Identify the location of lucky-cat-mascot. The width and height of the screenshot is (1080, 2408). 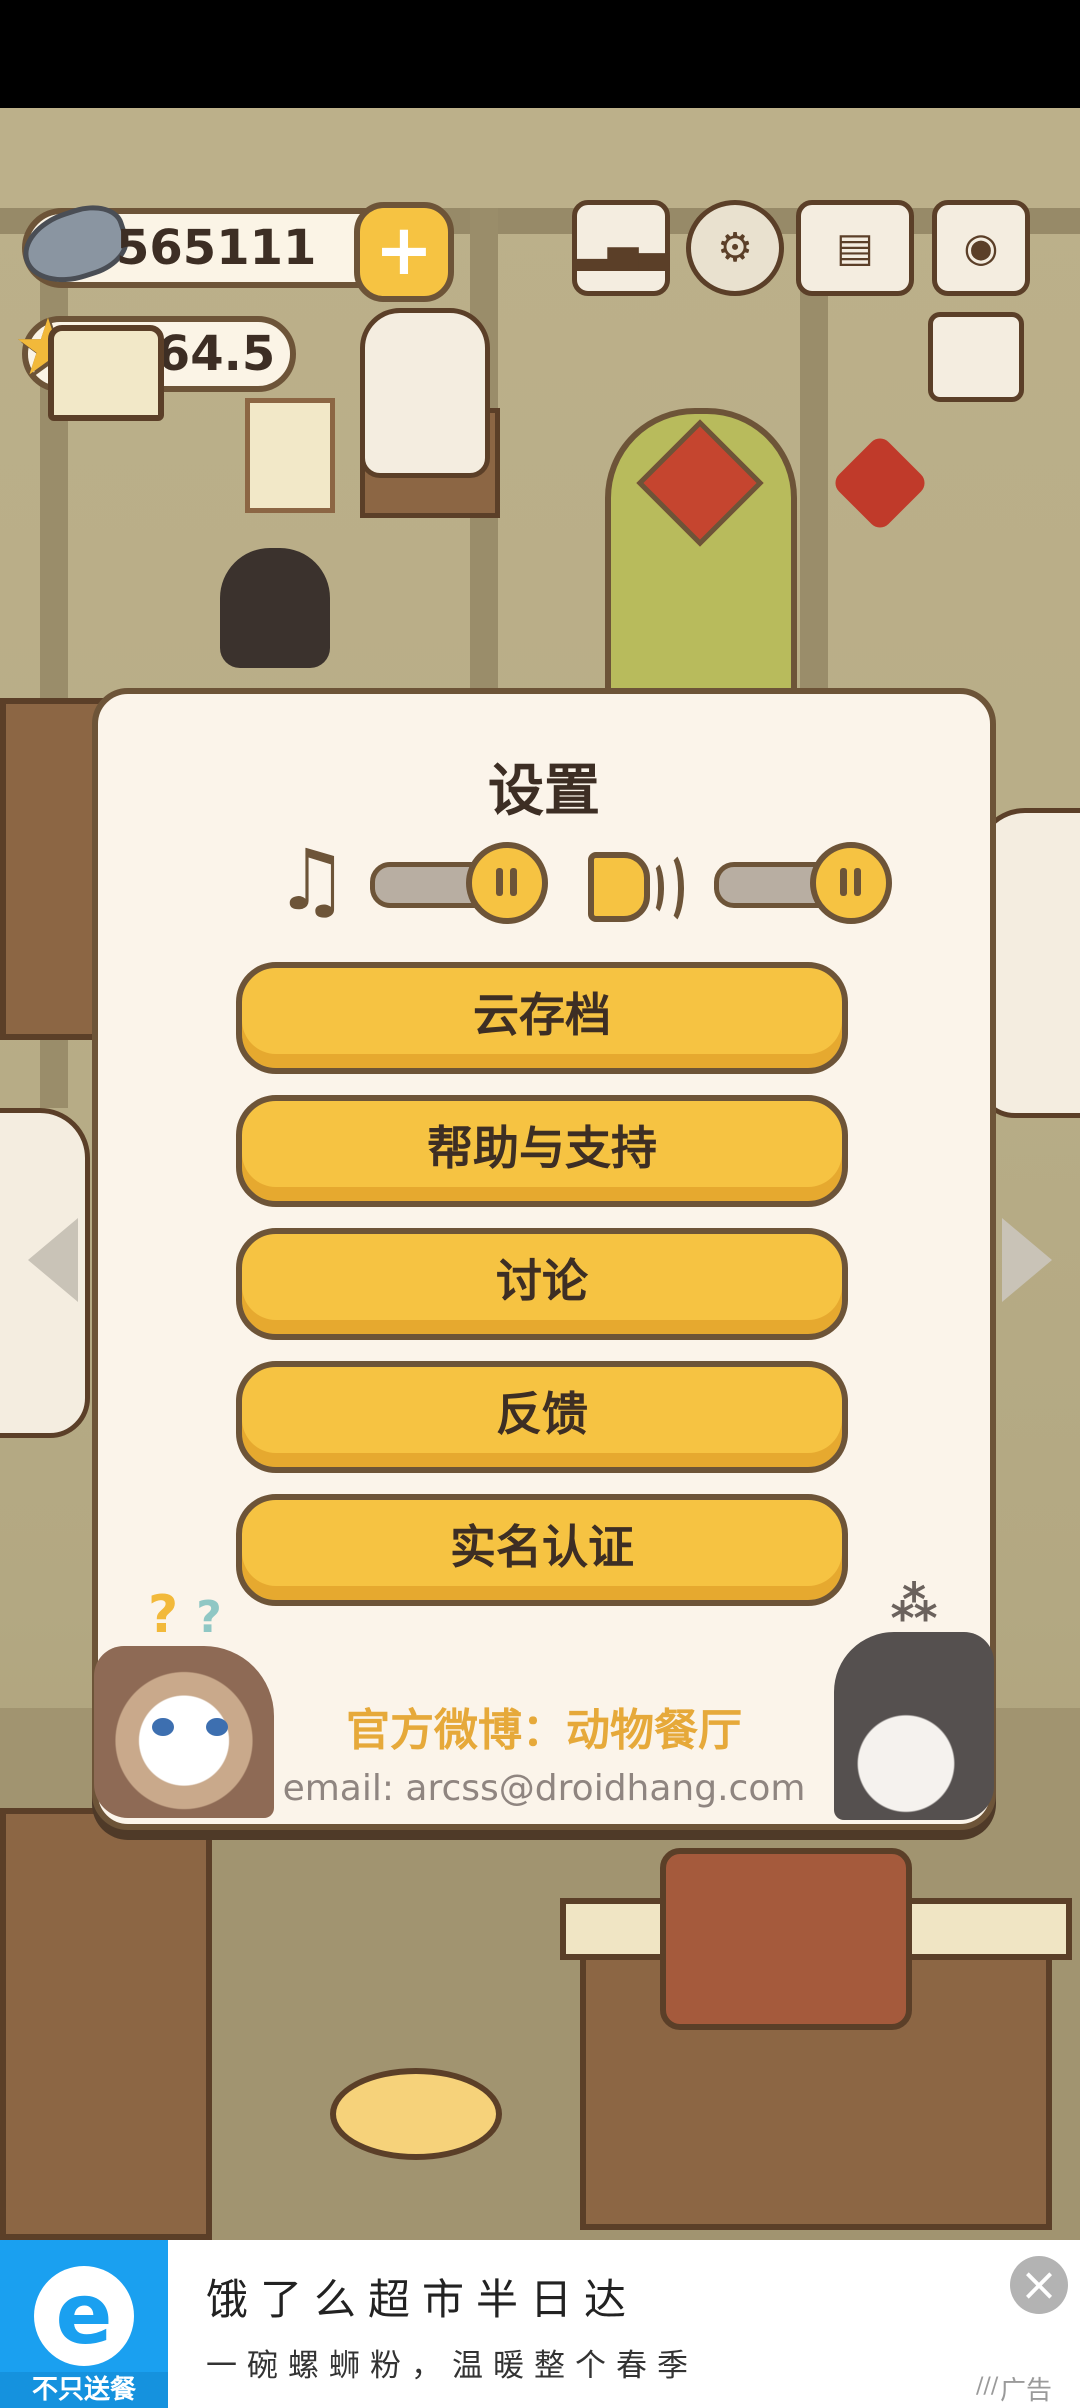
(425, 393).